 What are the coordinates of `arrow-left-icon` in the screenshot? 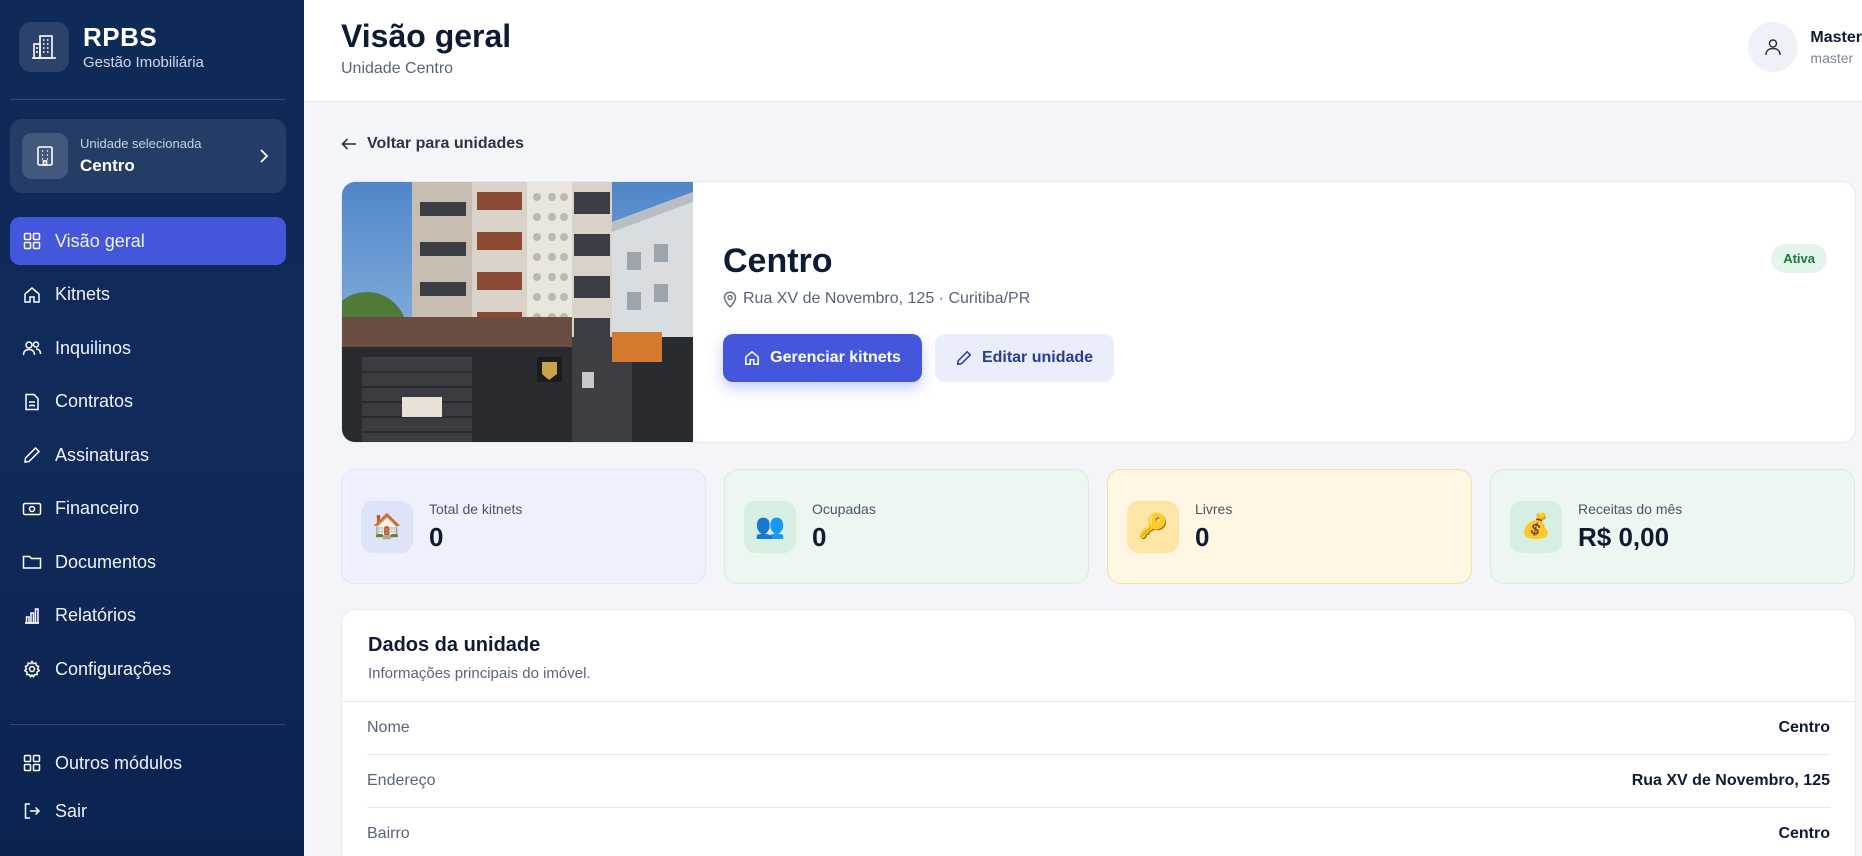 It's located at (348, 144).